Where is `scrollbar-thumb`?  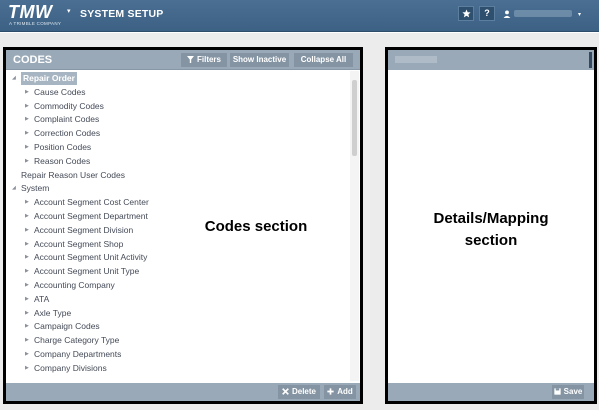
scrollbar-thumb is located at coordinates (354, 118).